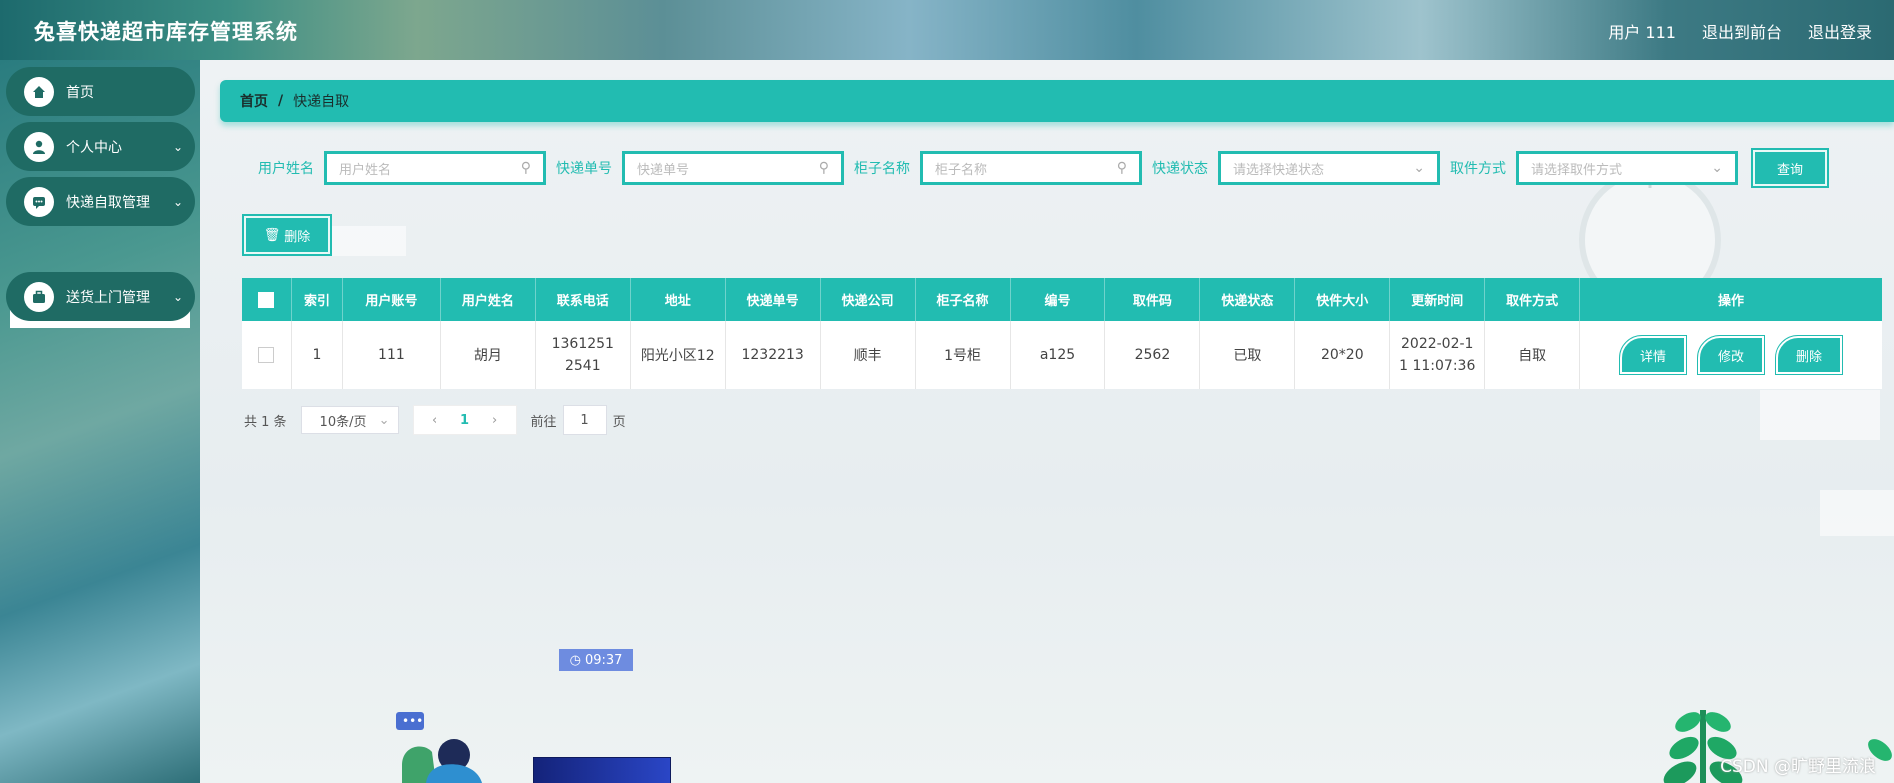  I want to click on table-cell: 阳光小区12, so click(678, 355).